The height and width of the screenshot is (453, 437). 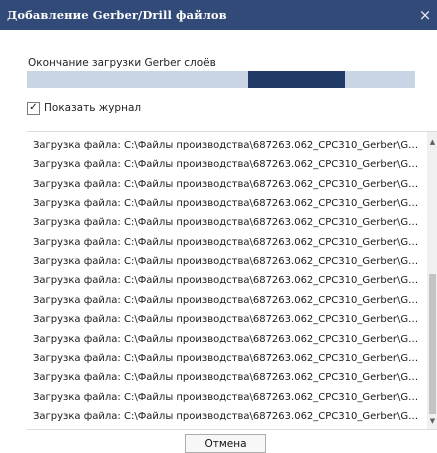 What do you see at coordinates (225, 443) in the screenshot?
I see `cancel-button: Отмена` at bounding box center [225, 443].